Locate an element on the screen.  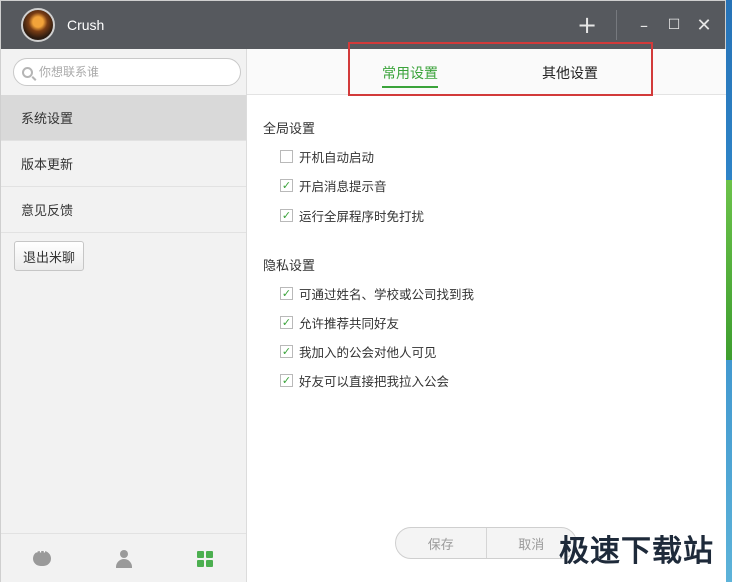
option-recommend-friends: ✓ 允许推荐共同好友 is located at coordinates (339, 322).